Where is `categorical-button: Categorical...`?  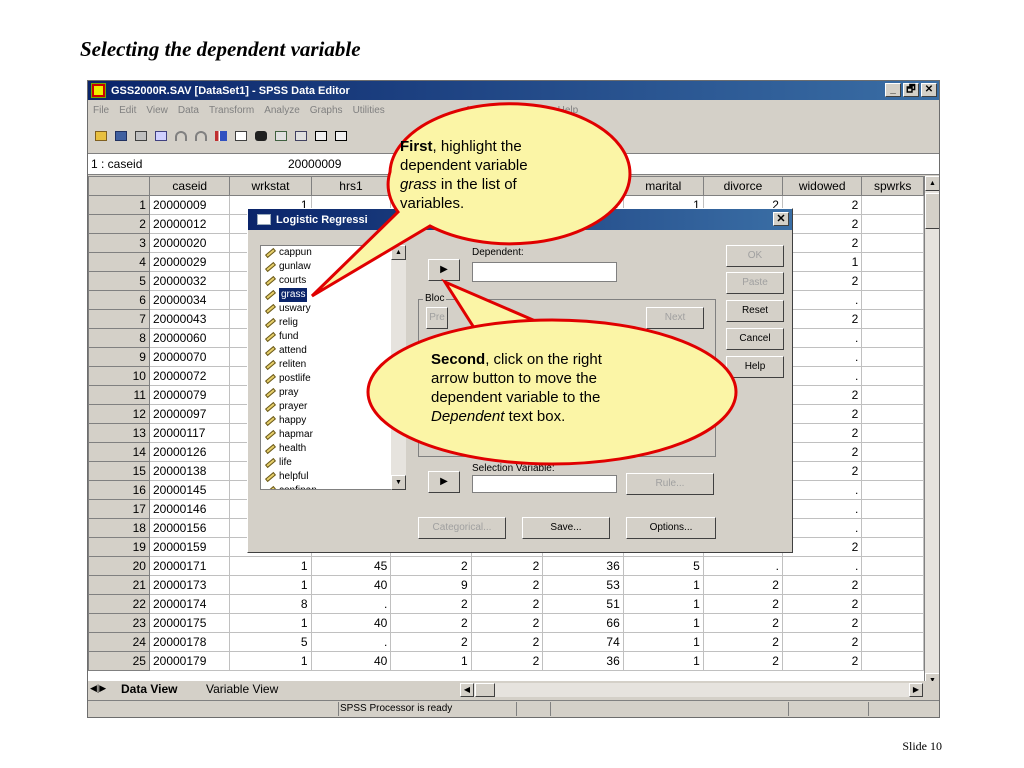 categorical-button: Categorical... is located at coordinates (462, 528).